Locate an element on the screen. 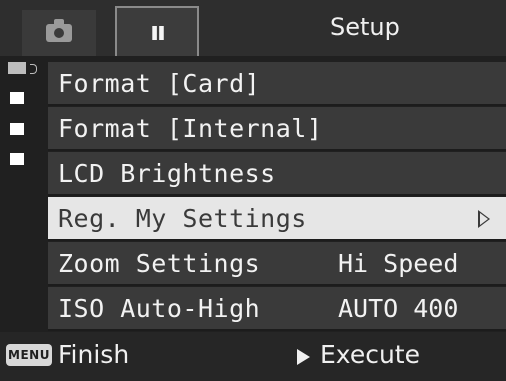 The width and height of the screenshot is (506, 381). menu-item-label: ISO Auto-High is located at coordinates (159, 308).